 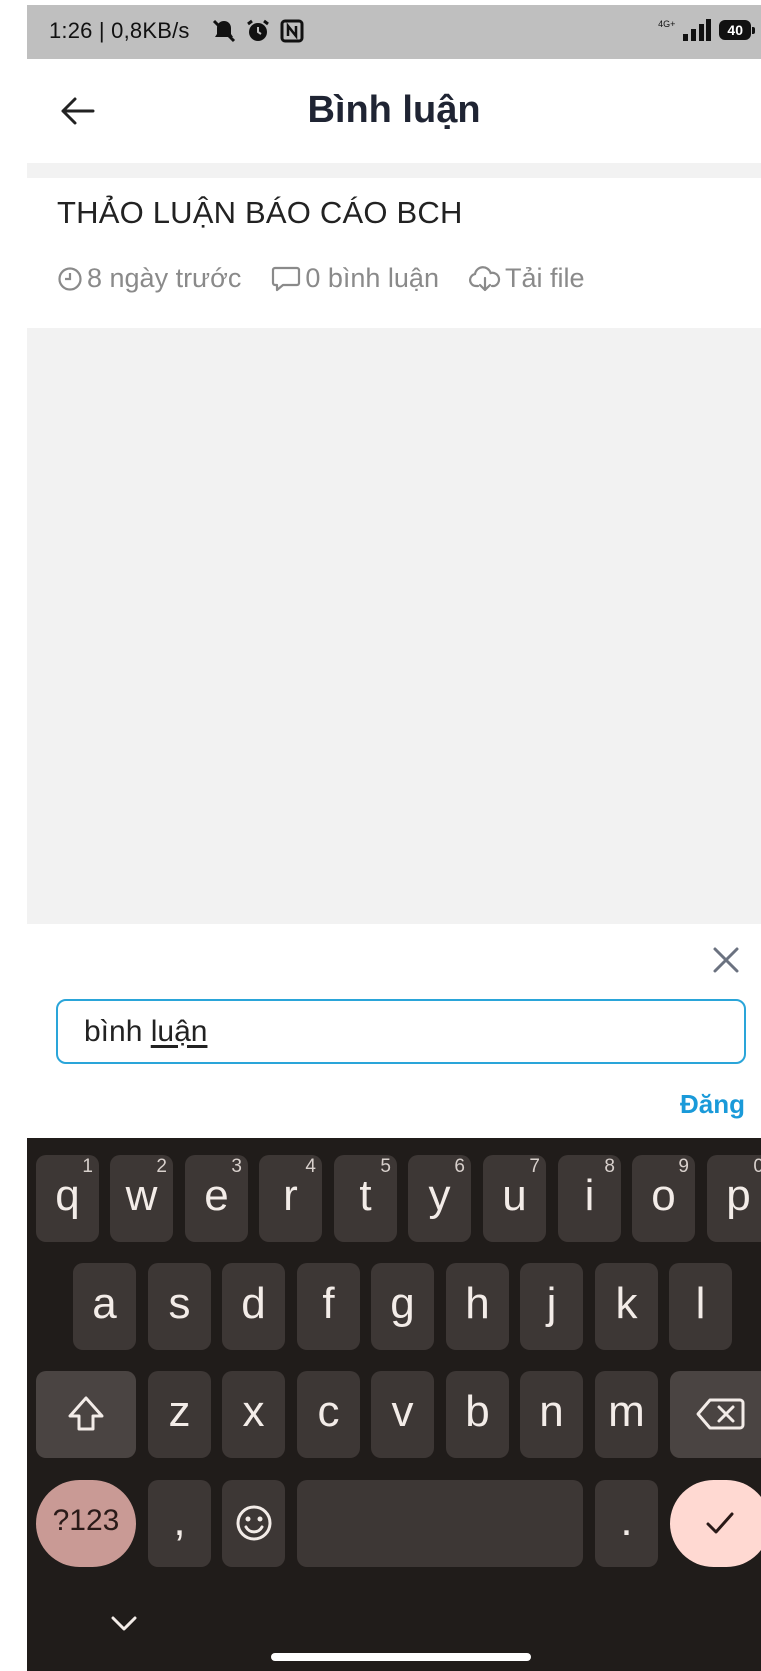 What do you see at coordinates (626, 1523) in the screenshot?
I see `period-key: .` at bounding box center [626, 1523].